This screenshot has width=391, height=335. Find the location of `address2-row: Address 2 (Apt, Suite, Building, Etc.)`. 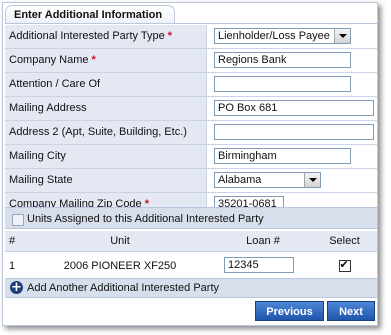

address2-row: Address 2 (Apt, Suite, Building, Etc.) is located at coordinates (191, 133).